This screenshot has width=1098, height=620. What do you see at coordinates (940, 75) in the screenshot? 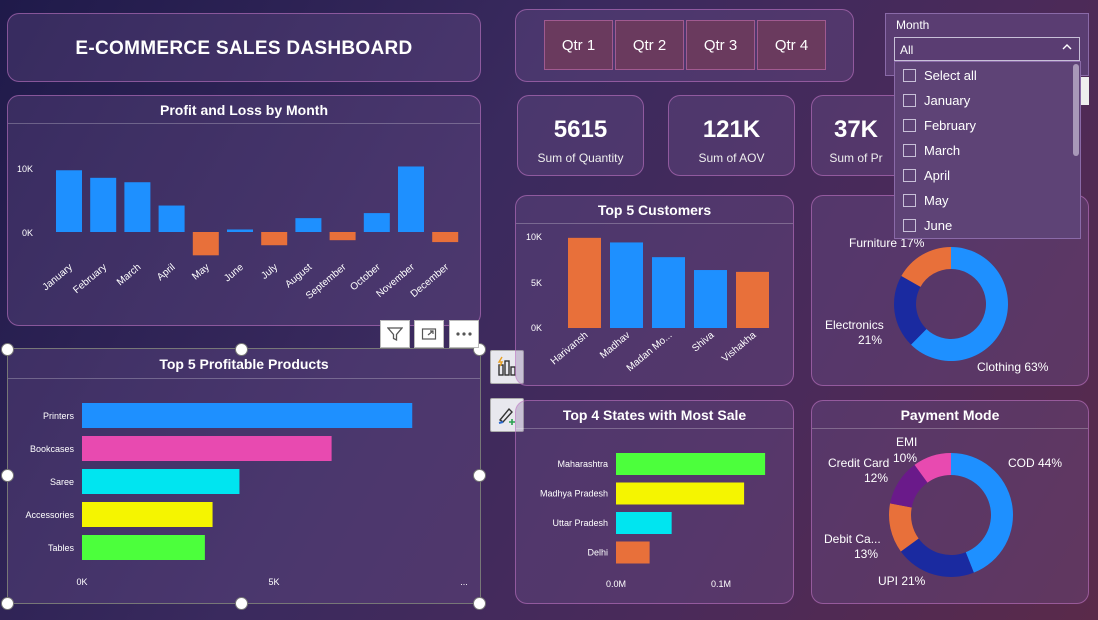
I see `month-option-select-all: Select all` at bounding box center [940, 75].